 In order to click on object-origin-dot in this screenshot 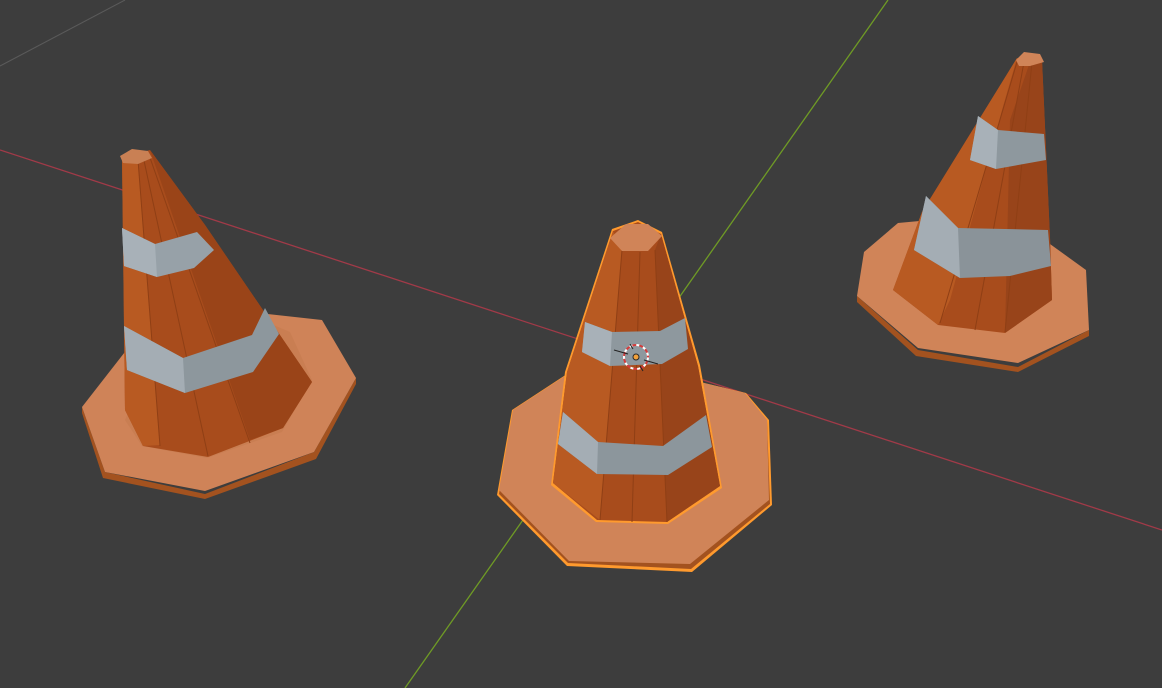, I will do `click(636, 357)`.